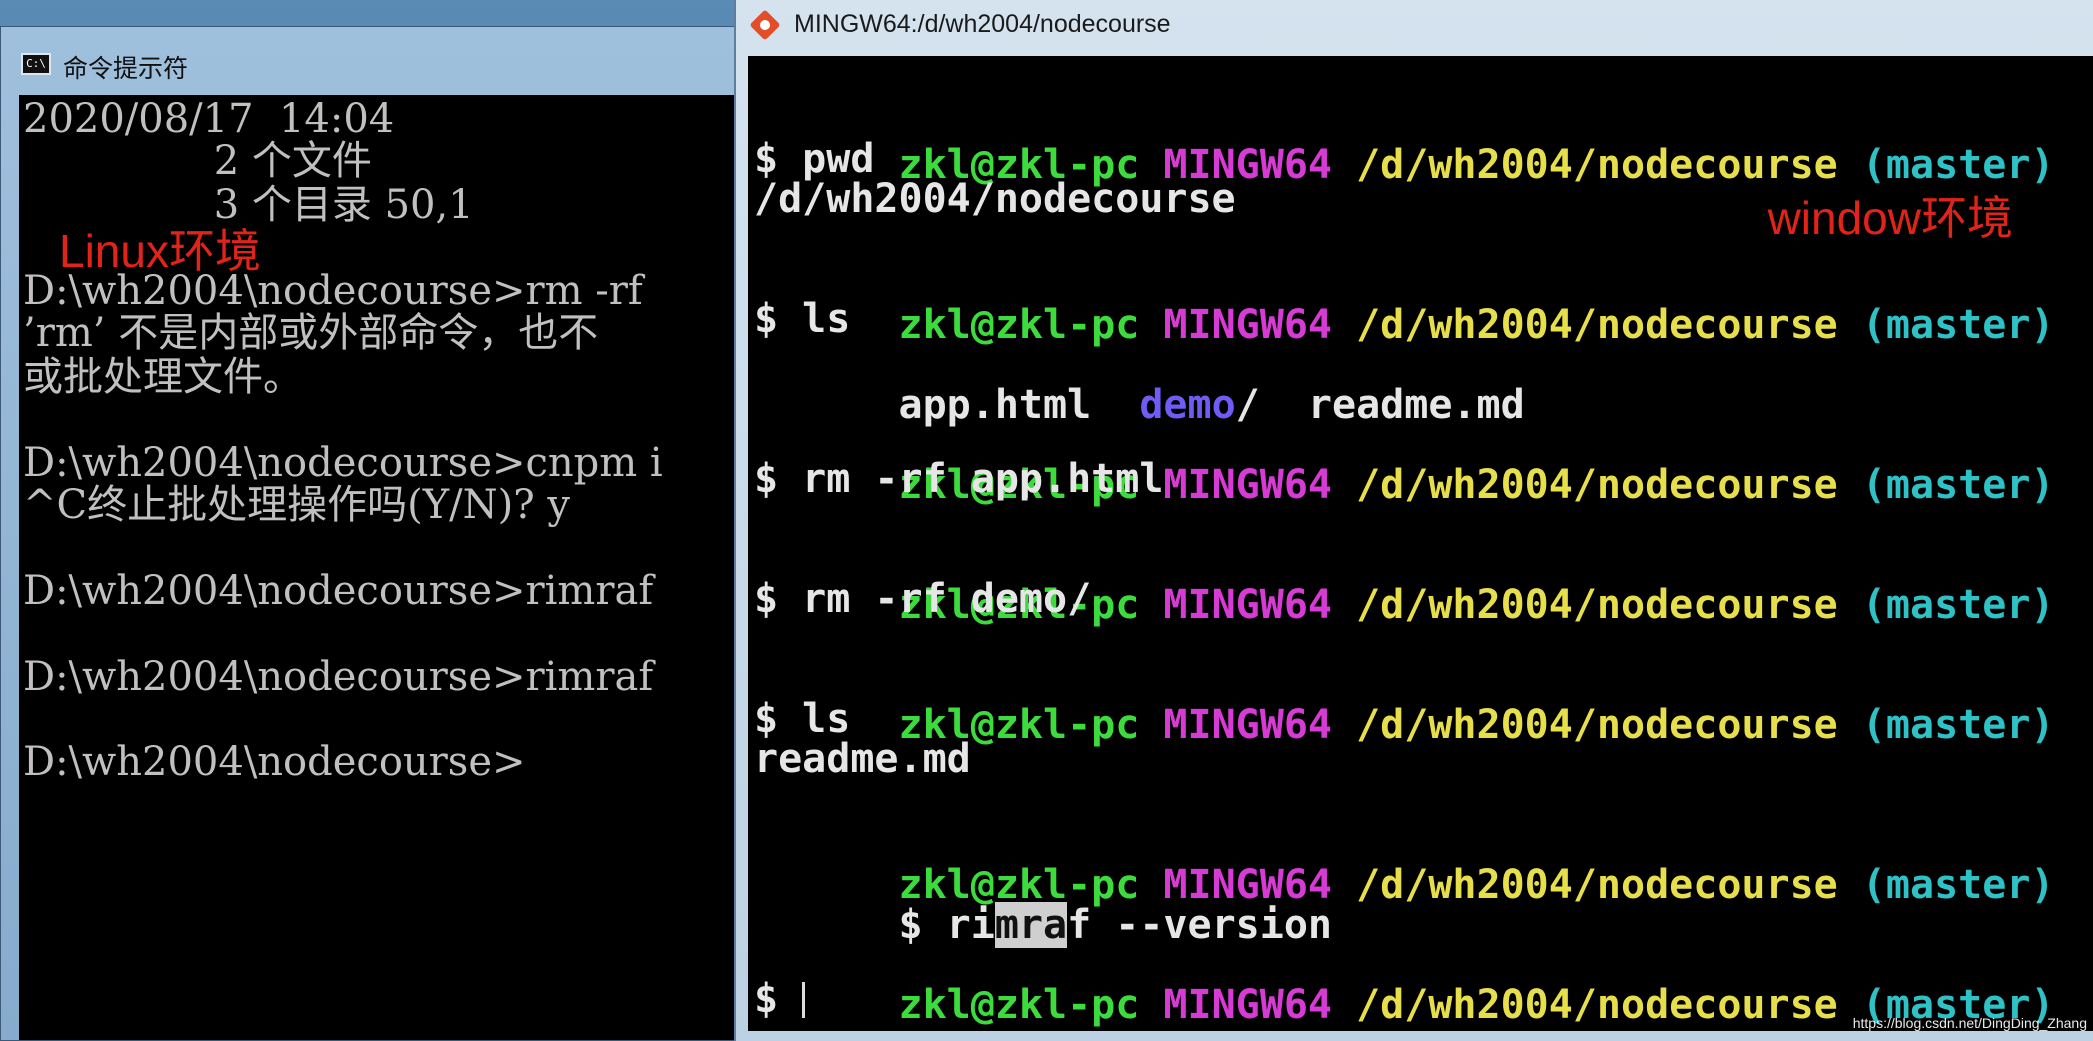 The image size is (2093, 1041). What do you see at coordinates (1969, 1023) in the screenshot?
I see `watermark: https://blog.csdn.net/DingDing_Zhang` at bounding box center [1969, 1023].